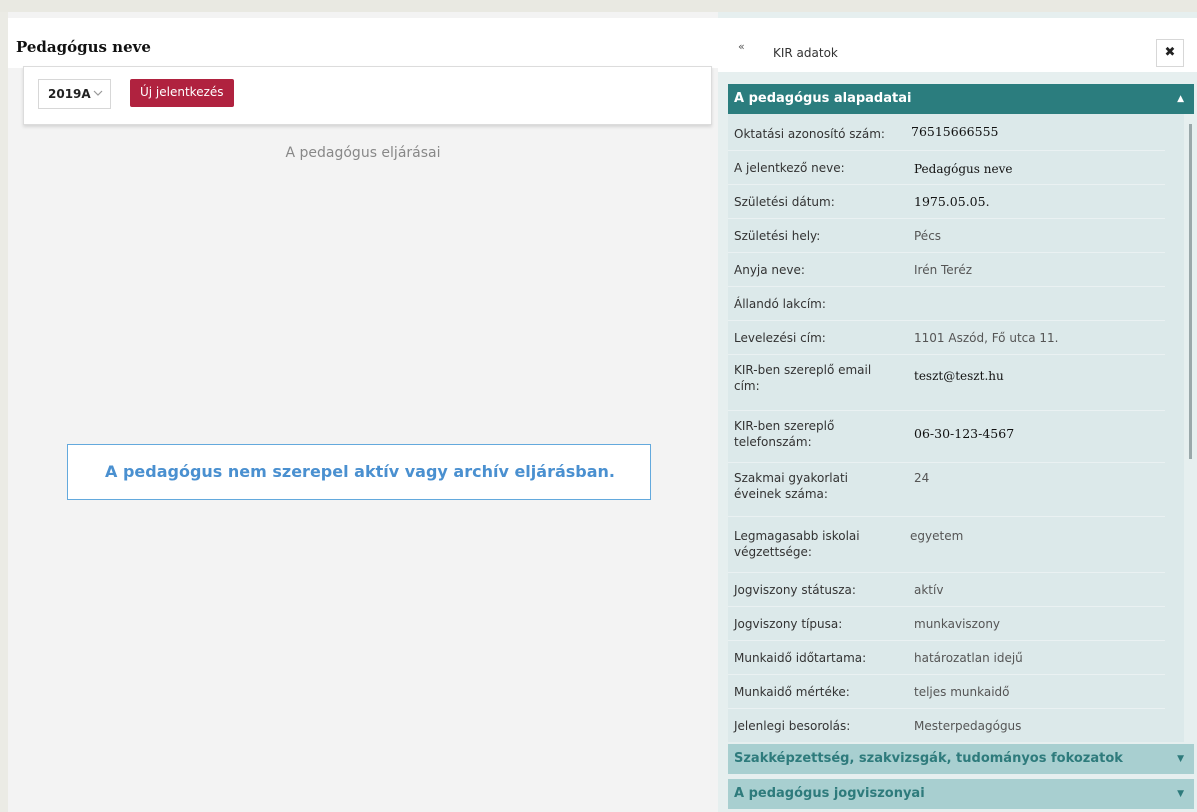  Describe the element at coordinates (780, 304) in the screenshot. I see `field-label: Állandó lakcím:` at that location.